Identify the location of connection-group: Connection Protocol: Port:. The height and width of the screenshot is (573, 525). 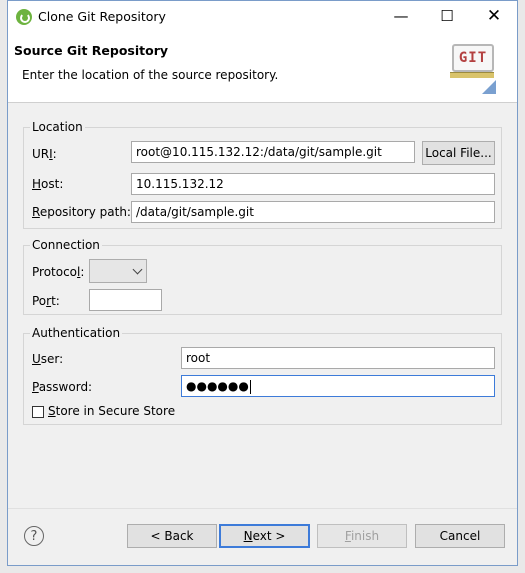
(262, 276).